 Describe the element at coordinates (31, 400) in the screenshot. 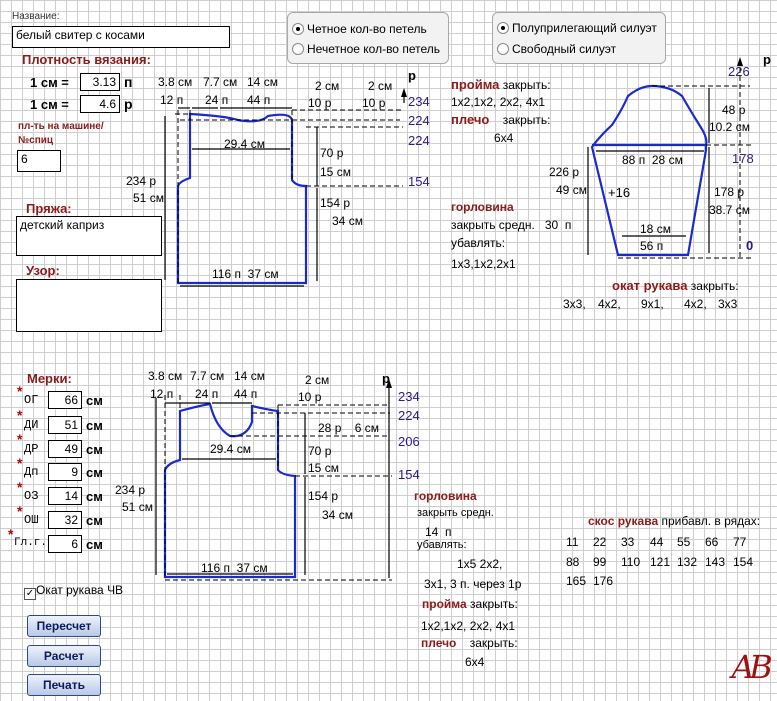

I see `measure-code-og: ОГ` at that location.